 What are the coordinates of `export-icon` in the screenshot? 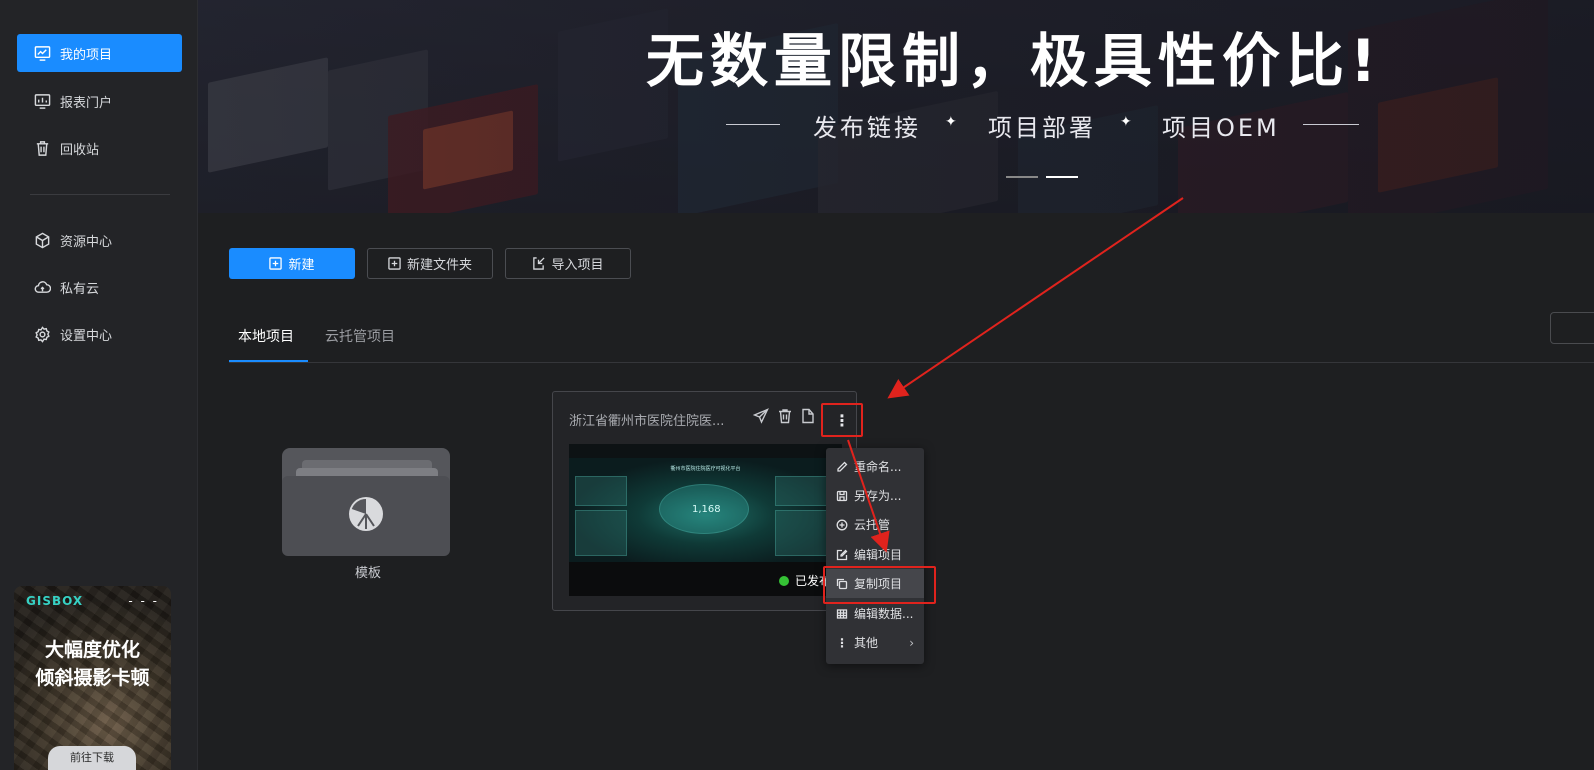 It's located at (808, 416).